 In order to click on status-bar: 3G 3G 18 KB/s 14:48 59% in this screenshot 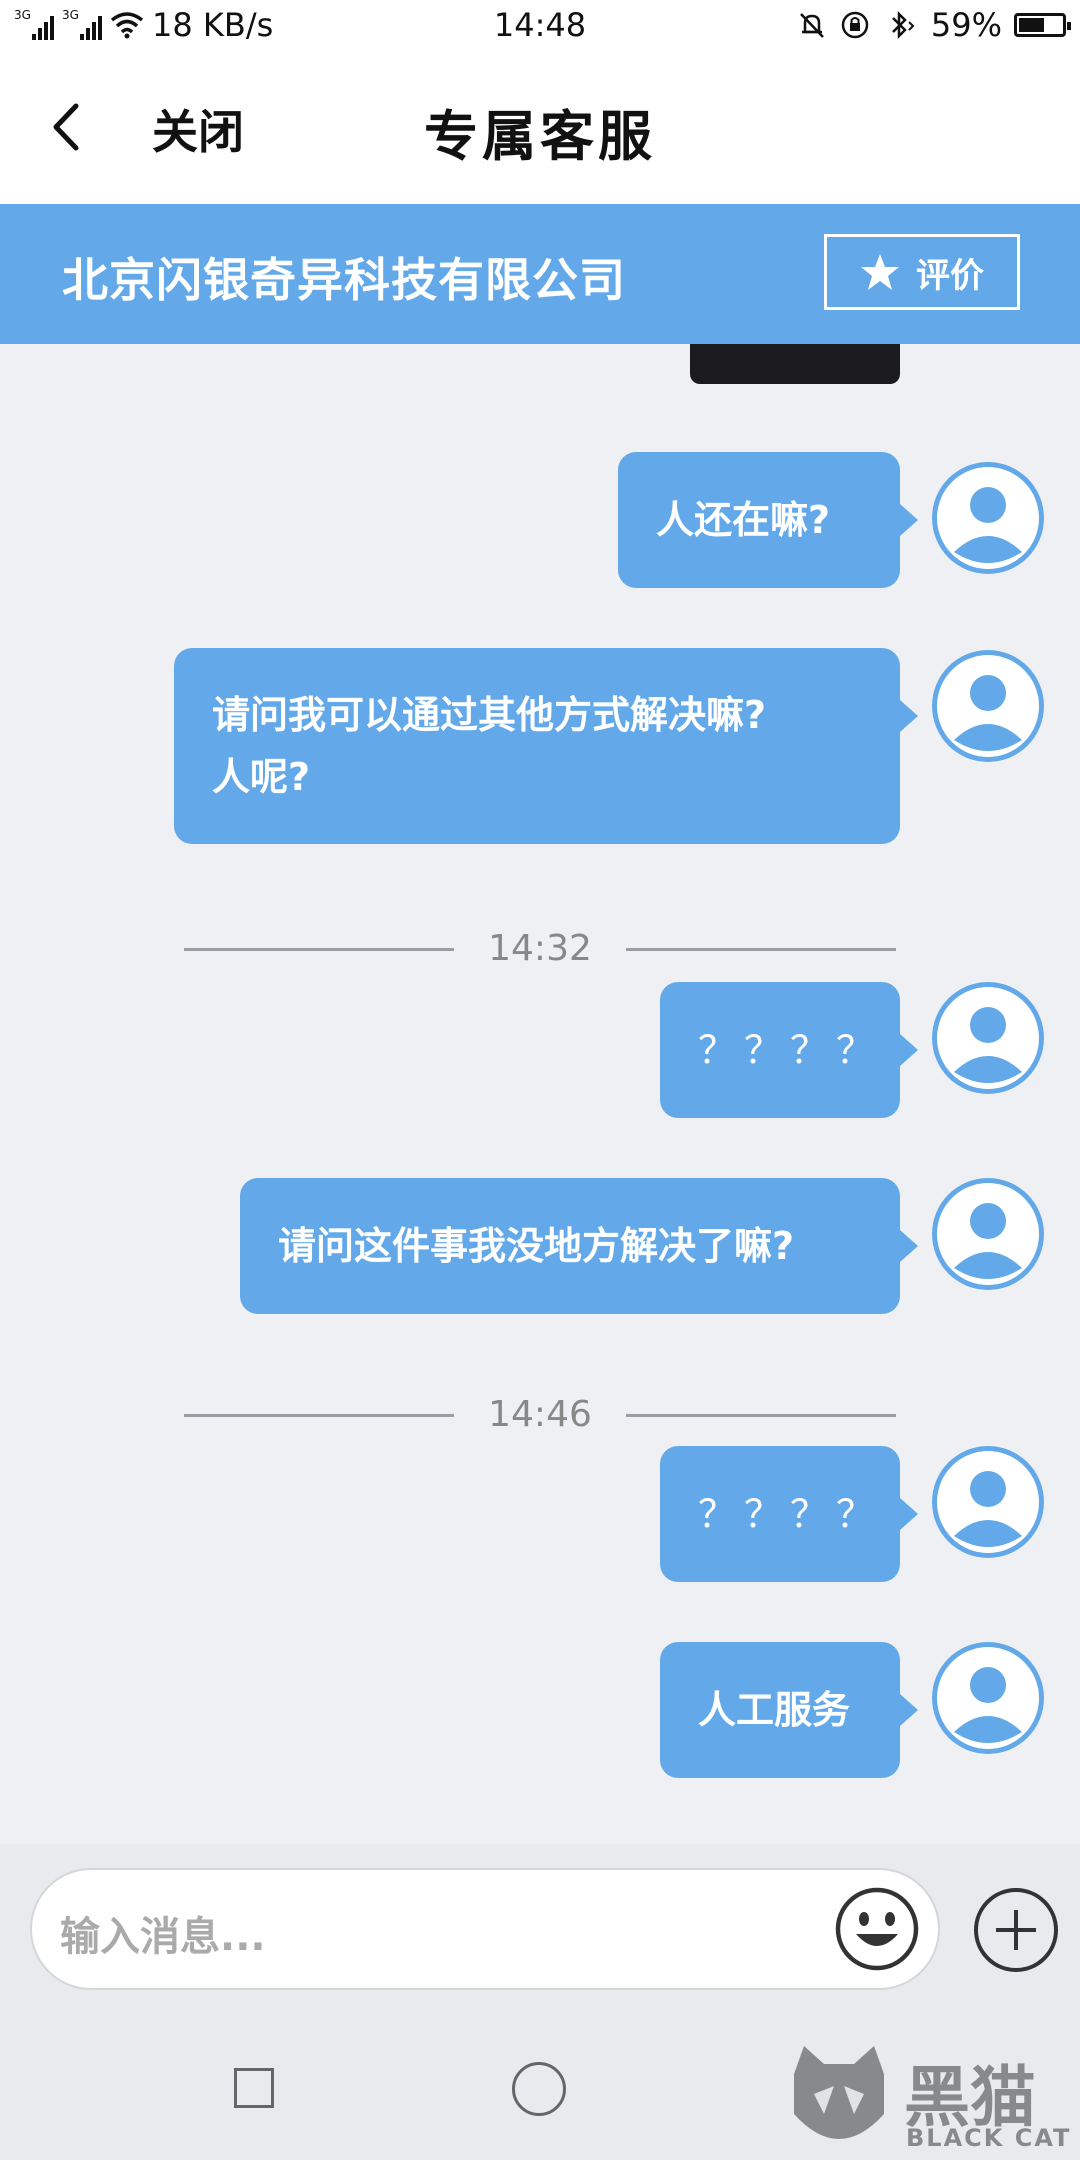, I will do `click(540, 26)`.